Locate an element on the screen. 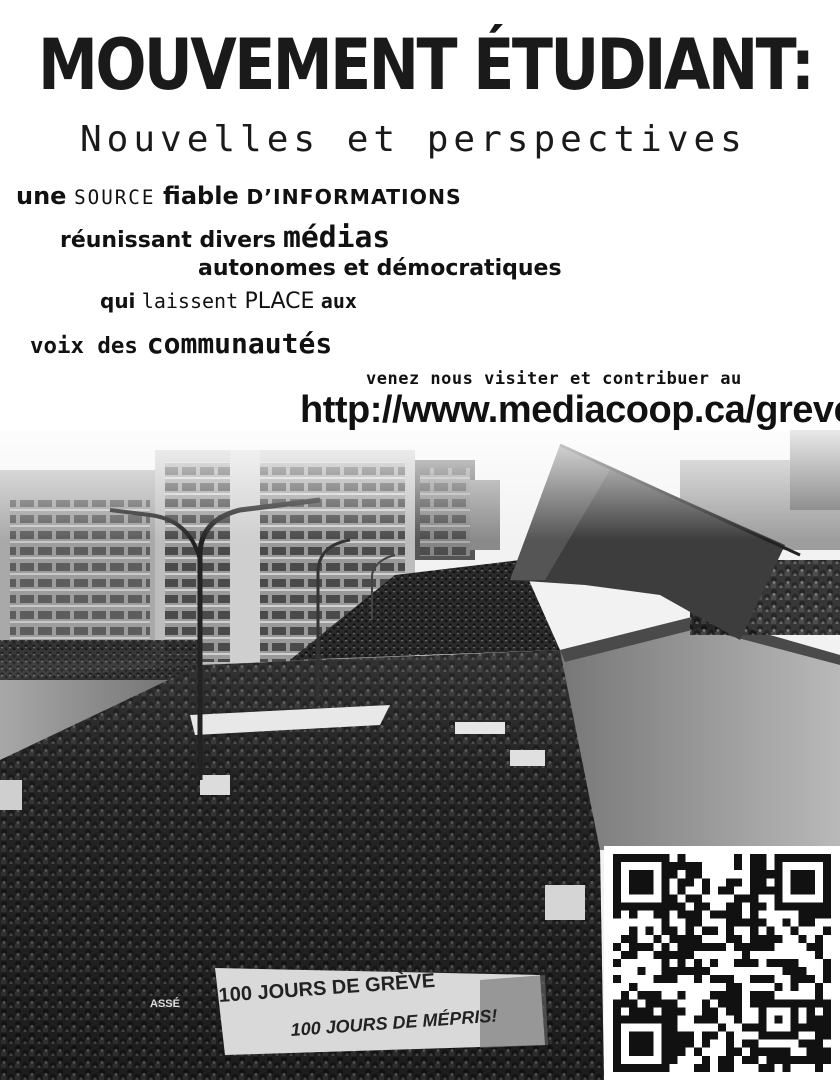 This screenshot has width=840, height=1080. tagline-line-5: voix des communautés is located at coordinates (181, 344).